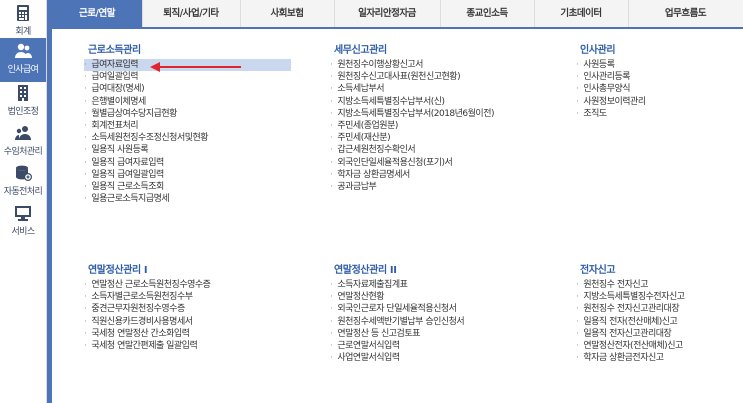 The width and height of the screenshot is (743, 403). I want to click on menu-item: 원천징수 전자신고관리대장, so click(630, 309).